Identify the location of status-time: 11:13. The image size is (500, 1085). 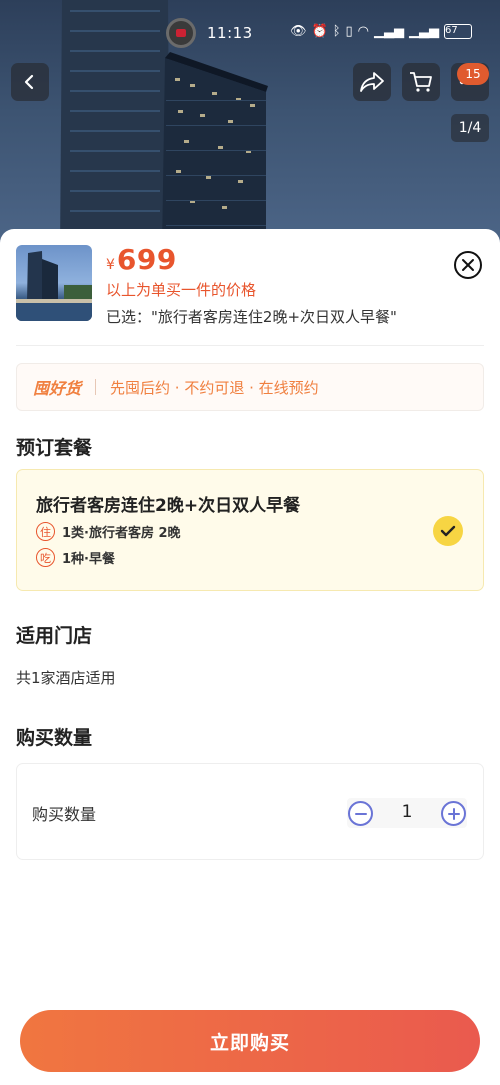
(230, 33).